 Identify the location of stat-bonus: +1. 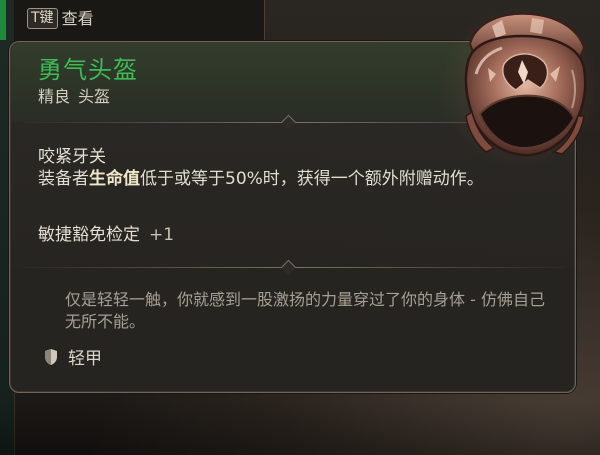
(162, 235).